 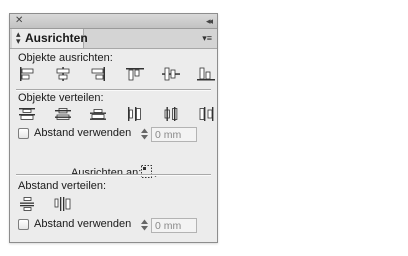 I want to click on align-left-edges-icon, so click(x=27, y=74).